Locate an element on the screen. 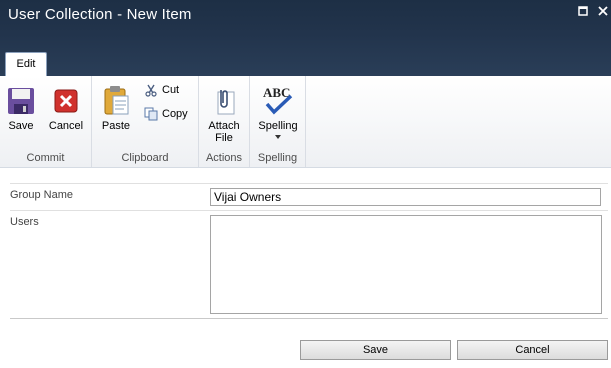 The height and width of the screenshot is (368, 611). group-name-label: Group Name is located at coordinates (41, 195).